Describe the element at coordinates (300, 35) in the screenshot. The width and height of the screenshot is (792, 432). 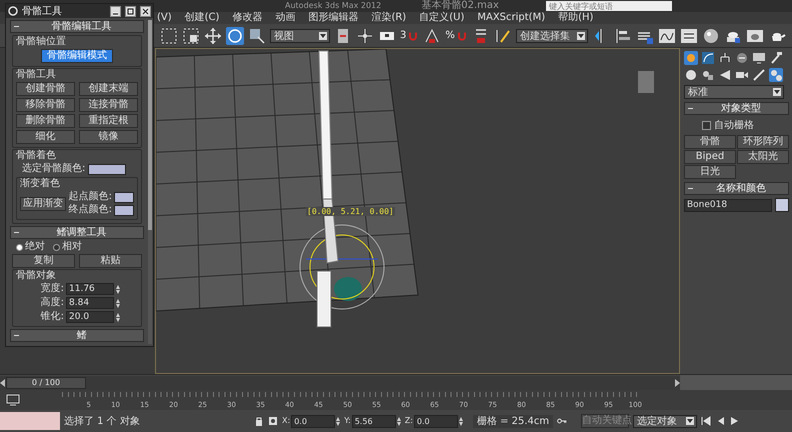
I see `dropdown: 视图` at that location.